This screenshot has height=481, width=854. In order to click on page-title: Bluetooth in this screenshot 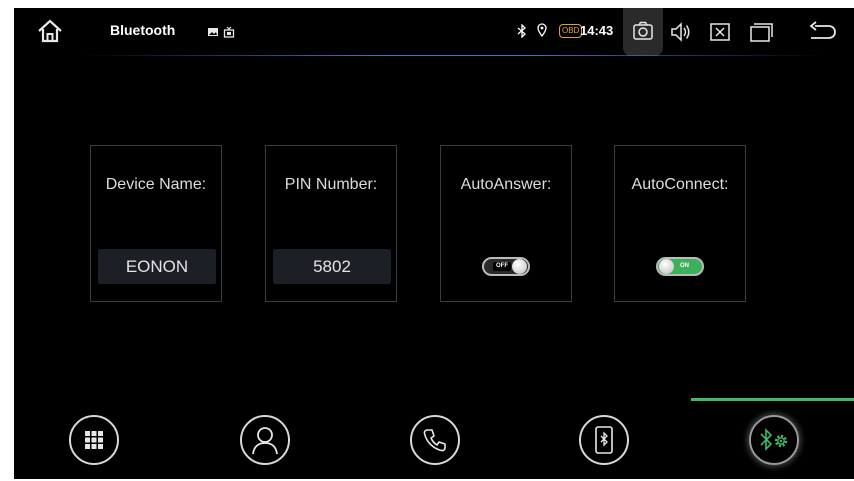, I will do `click(143, 30)`.